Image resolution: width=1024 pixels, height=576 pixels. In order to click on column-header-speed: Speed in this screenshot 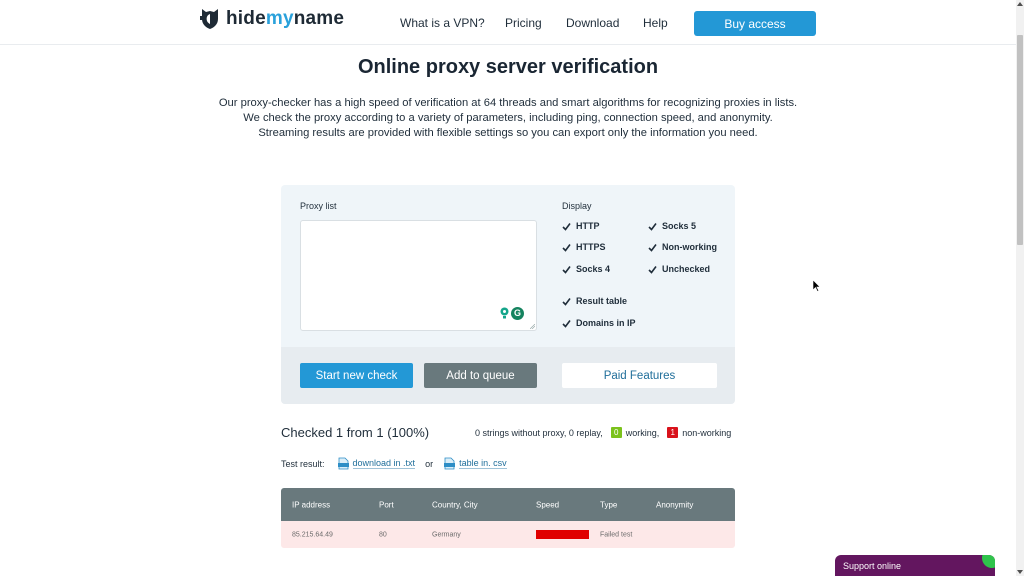, I will do `click(547, 504)`.